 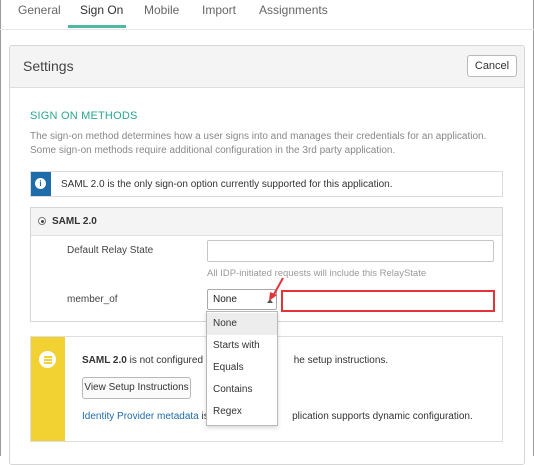 What do you see at coordinates (293, 10) in the screenshot?
I see `tab-assignments: Assignments` at bounding box center [293, 10].